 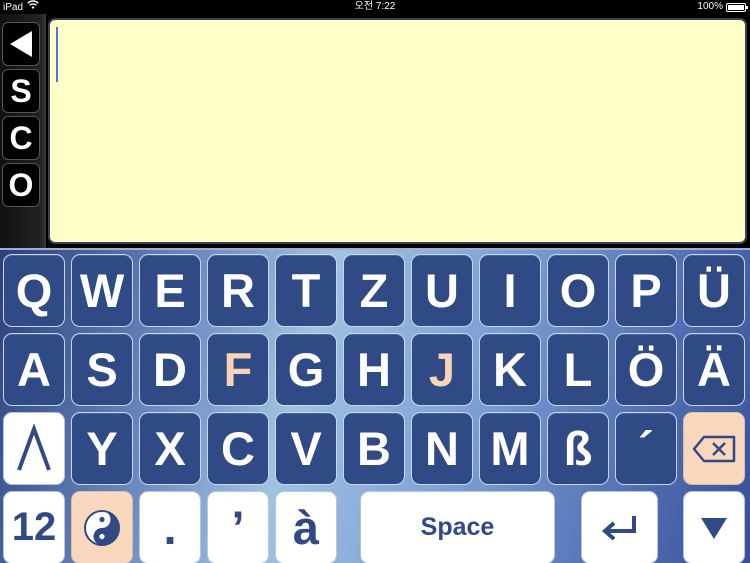 What do you see at coordinates (34, 527) in the screenshot?
I see `numbers-key: 12` at bounding box center [34, 527].